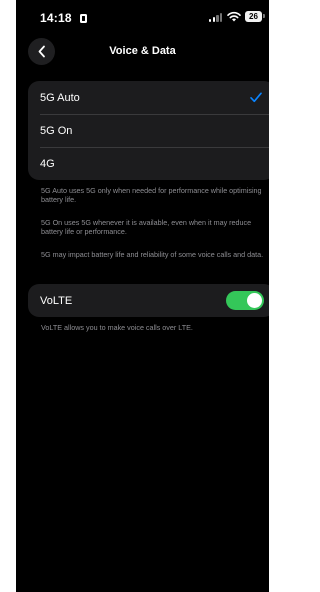  What do you see at coordinates (148, 97) in the screenshot?
I see `option-5g-auto: 5G Auto` at bounding box center [148, 97].